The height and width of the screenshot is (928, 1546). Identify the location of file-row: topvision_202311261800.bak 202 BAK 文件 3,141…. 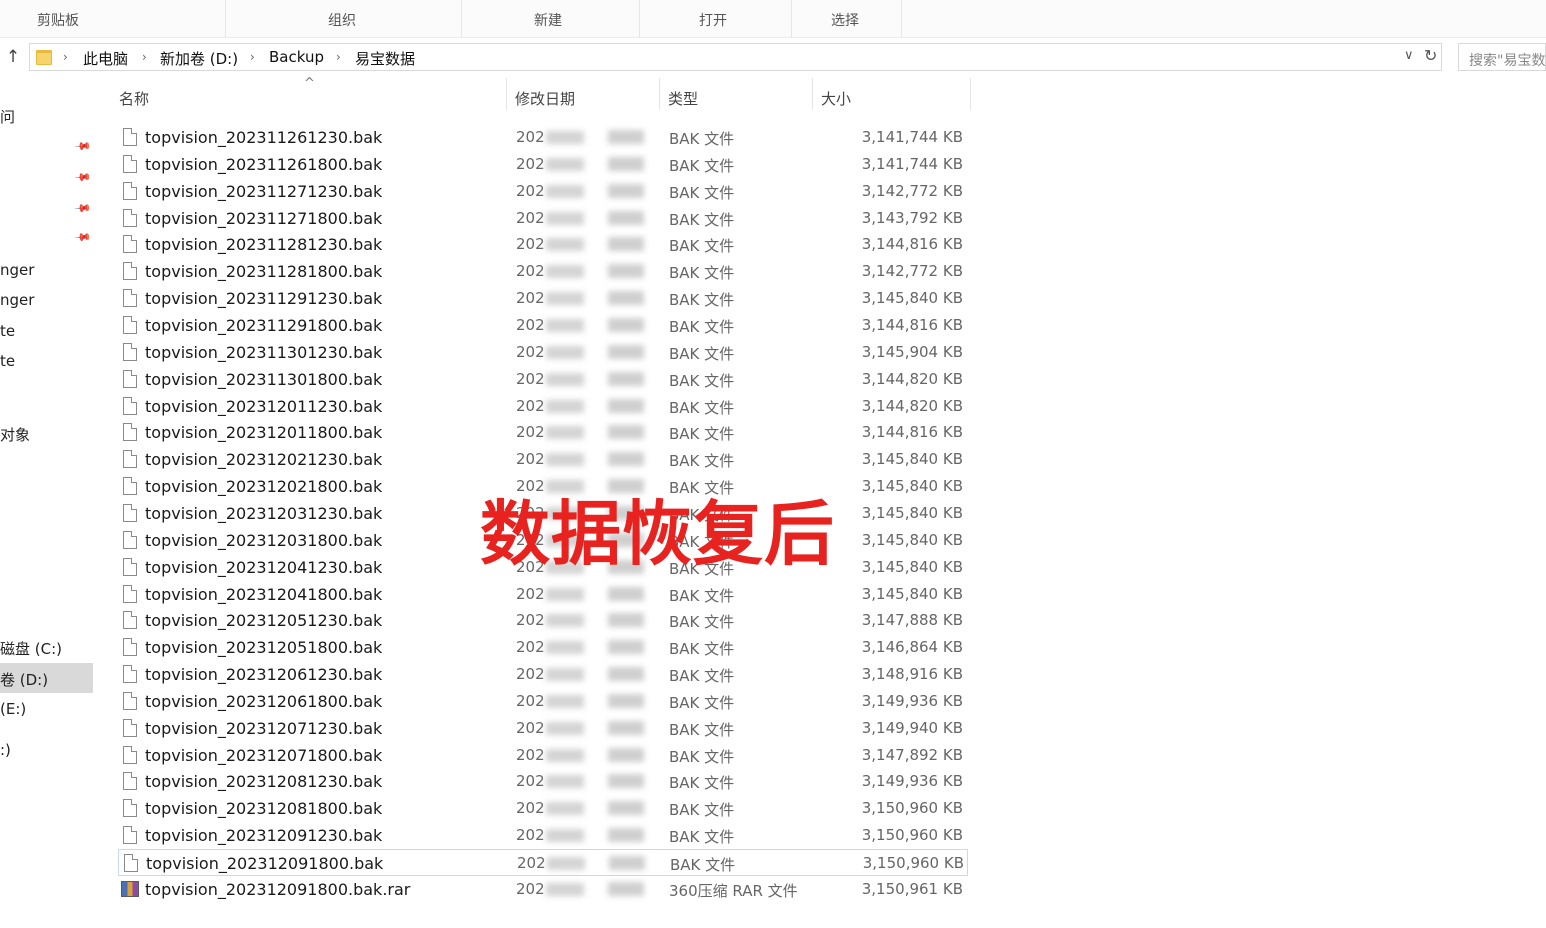
(543, 164).